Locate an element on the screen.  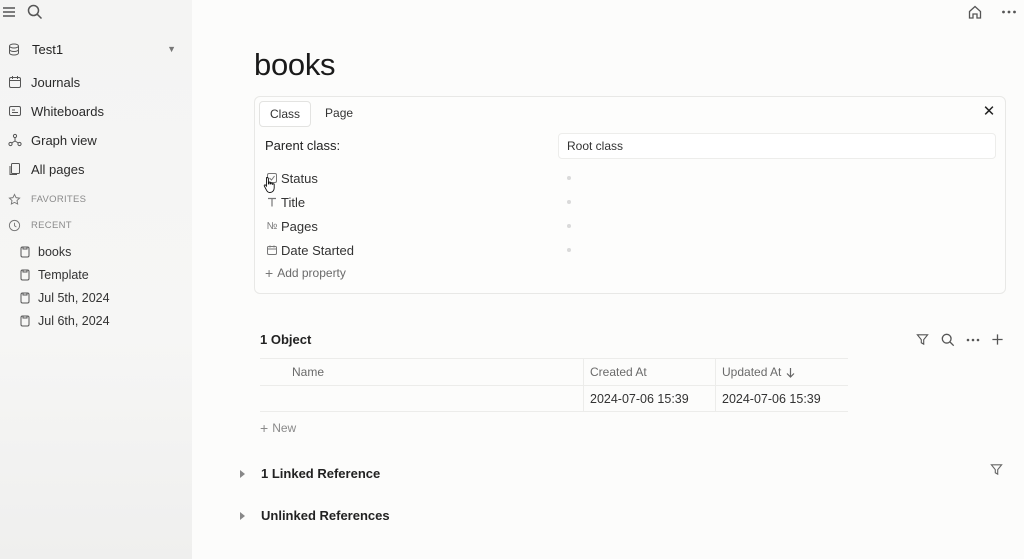
recent-item-label: books is located at coordinates (55, 252).